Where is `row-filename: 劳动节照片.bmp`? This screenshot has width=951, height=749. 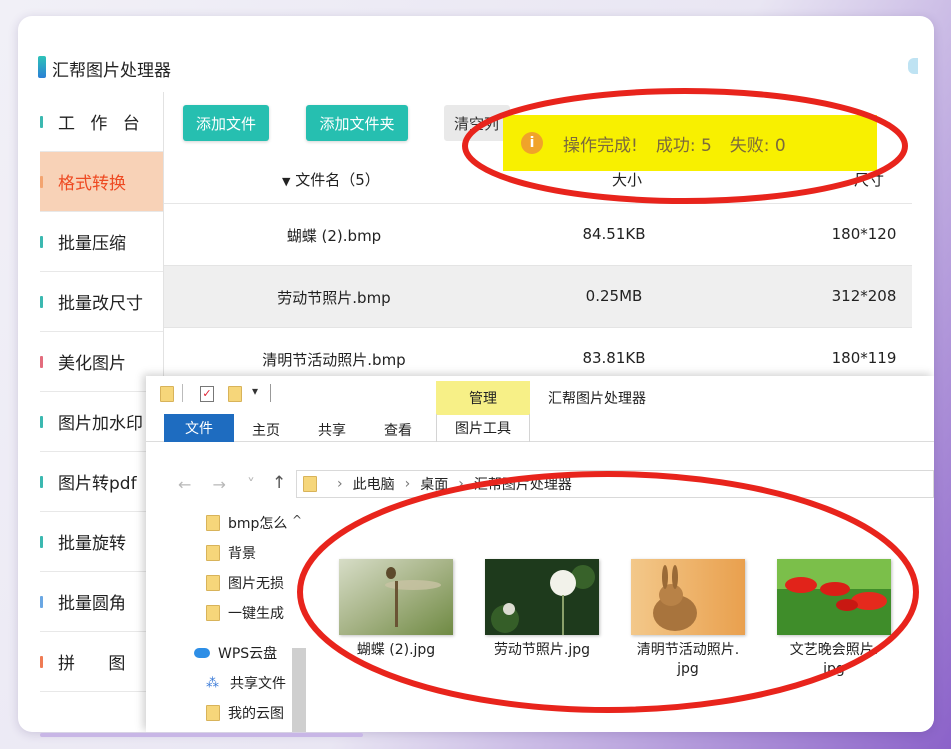
row-filename: 劳动节照片.bmp is located at coordinates (334, 298).